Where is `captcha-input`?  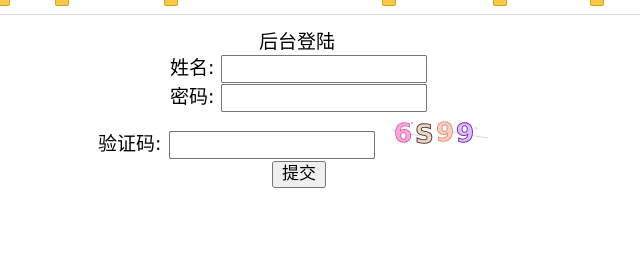 captcha-input is located at coordinates (272, 145).